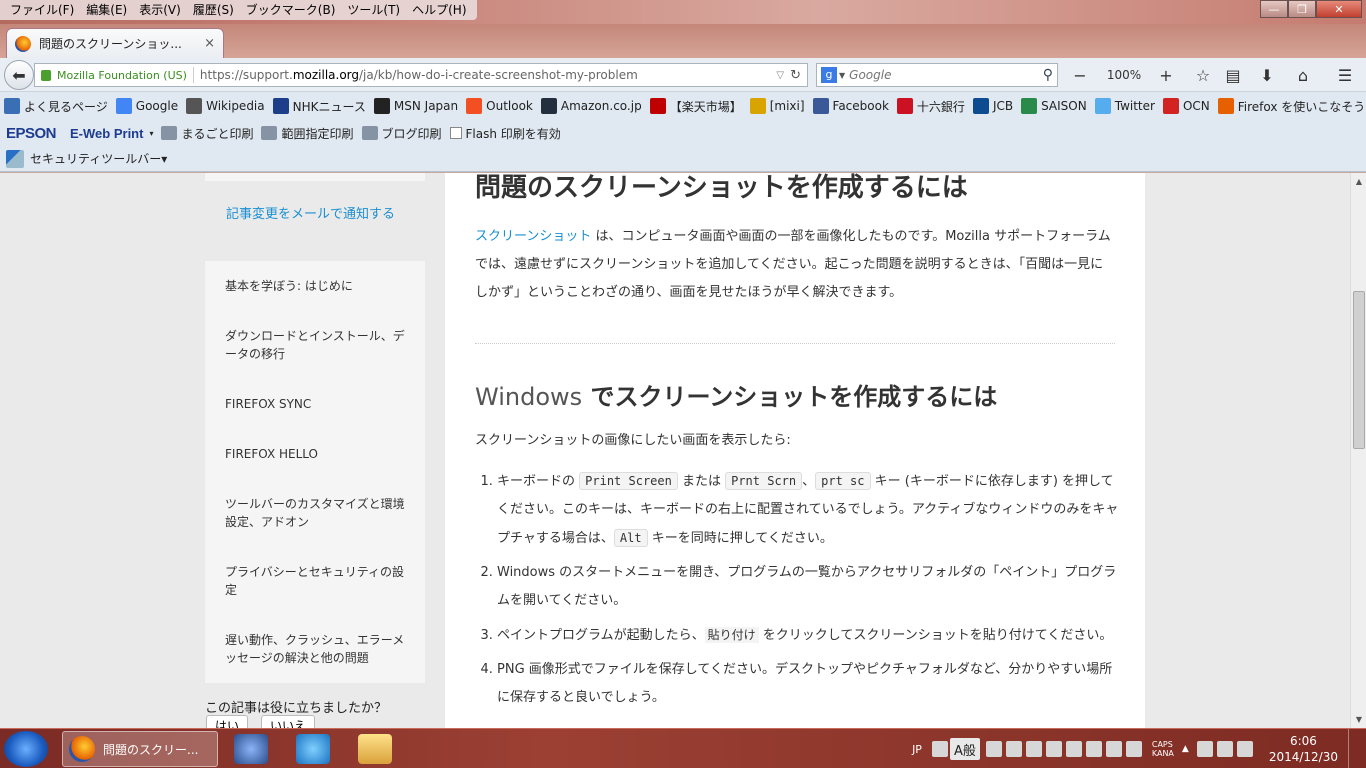 This screenshot has width=1366, height=768. What do you see at coordinates (1303, 75) in the screenshot?
I see `home-icon: ⌂` at bounding box center [1303, 75].